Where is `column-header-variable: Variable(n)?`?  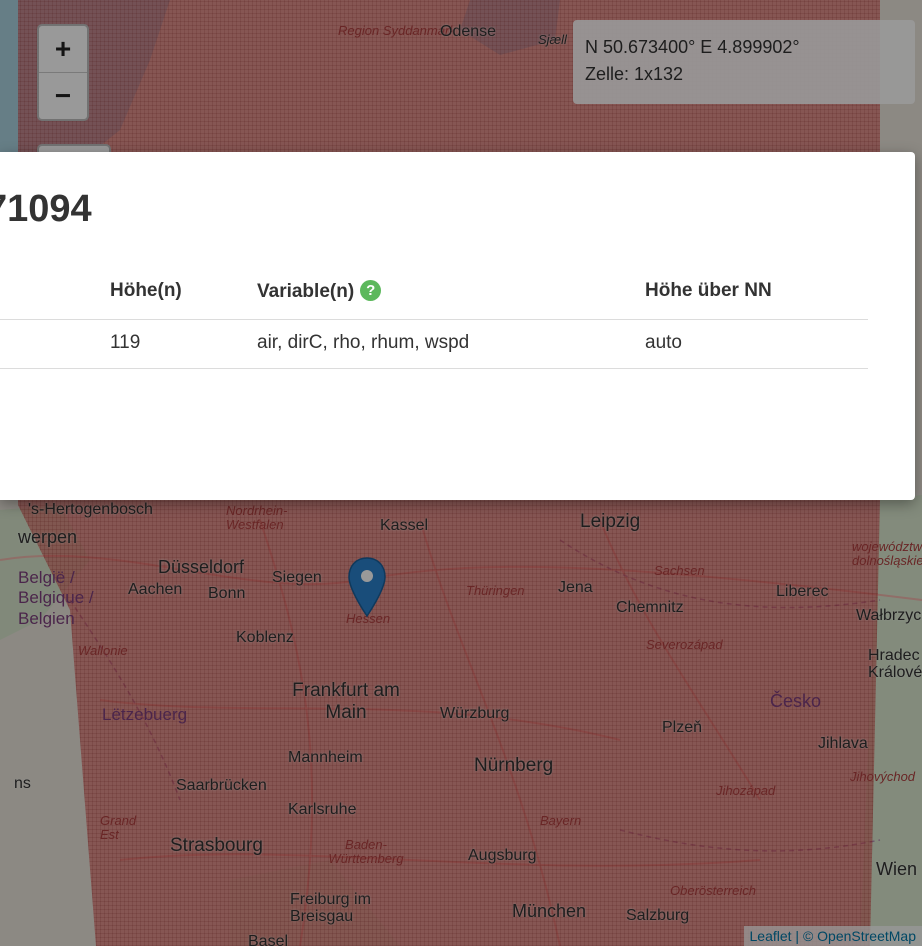 column-header-variable: Variable(n)? is located at coordinates (319, 291).